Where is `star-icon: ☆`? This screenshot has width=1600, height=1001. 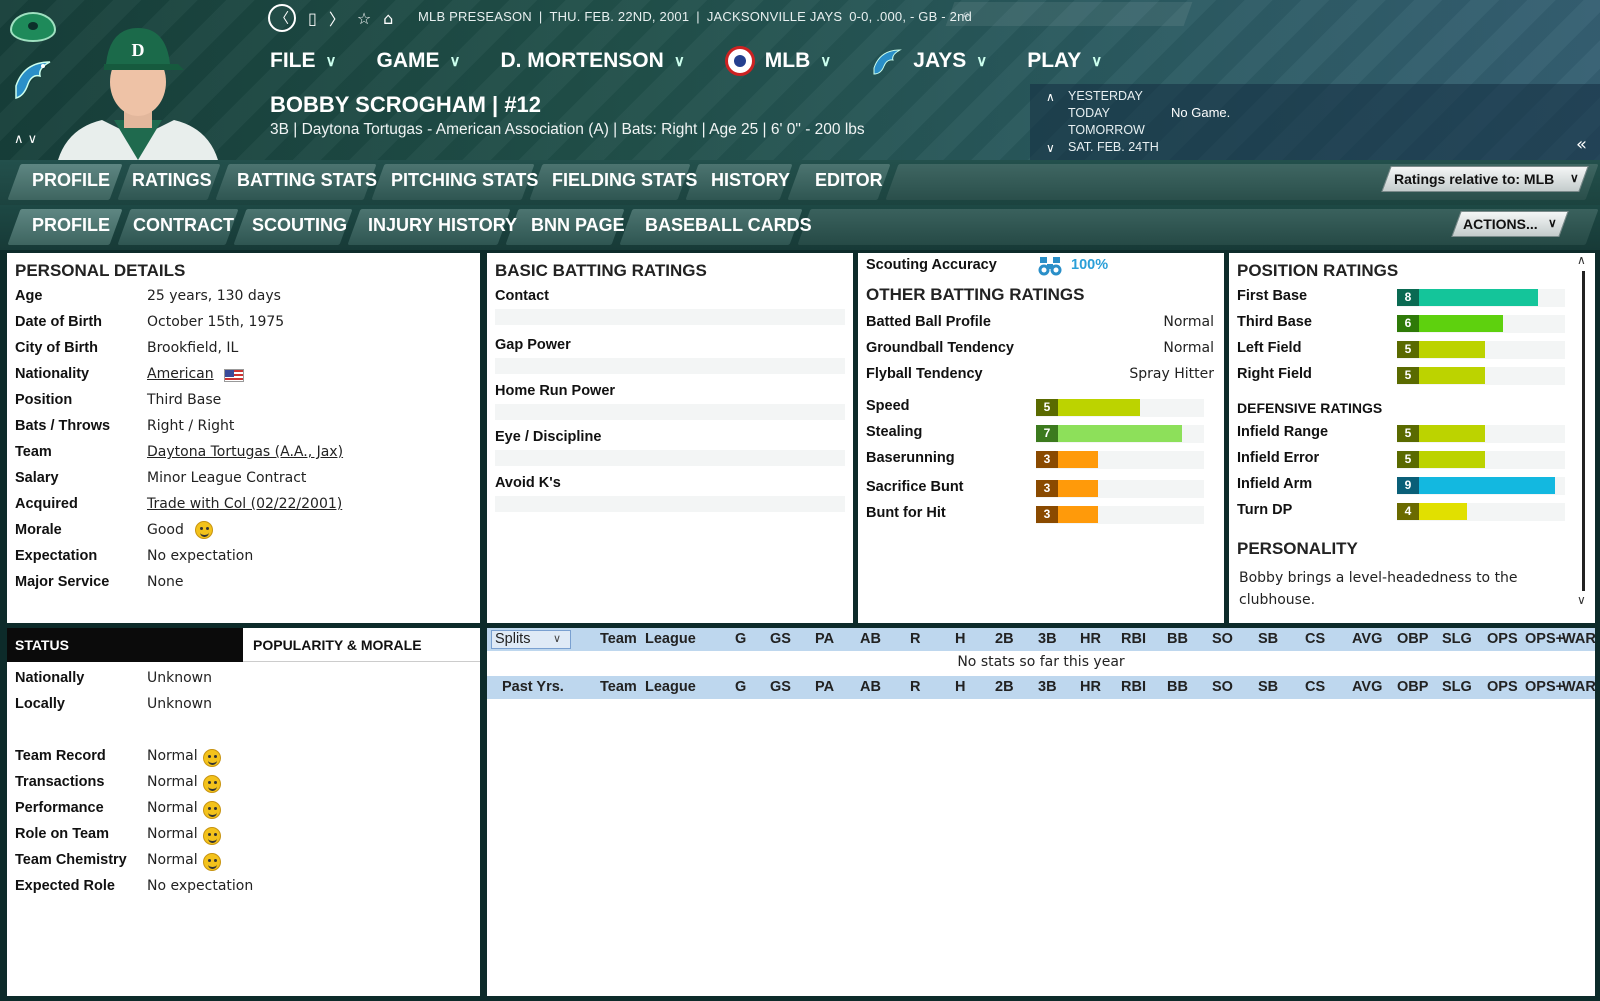
star-icon: ☆ is located at coordinates (364, 18).